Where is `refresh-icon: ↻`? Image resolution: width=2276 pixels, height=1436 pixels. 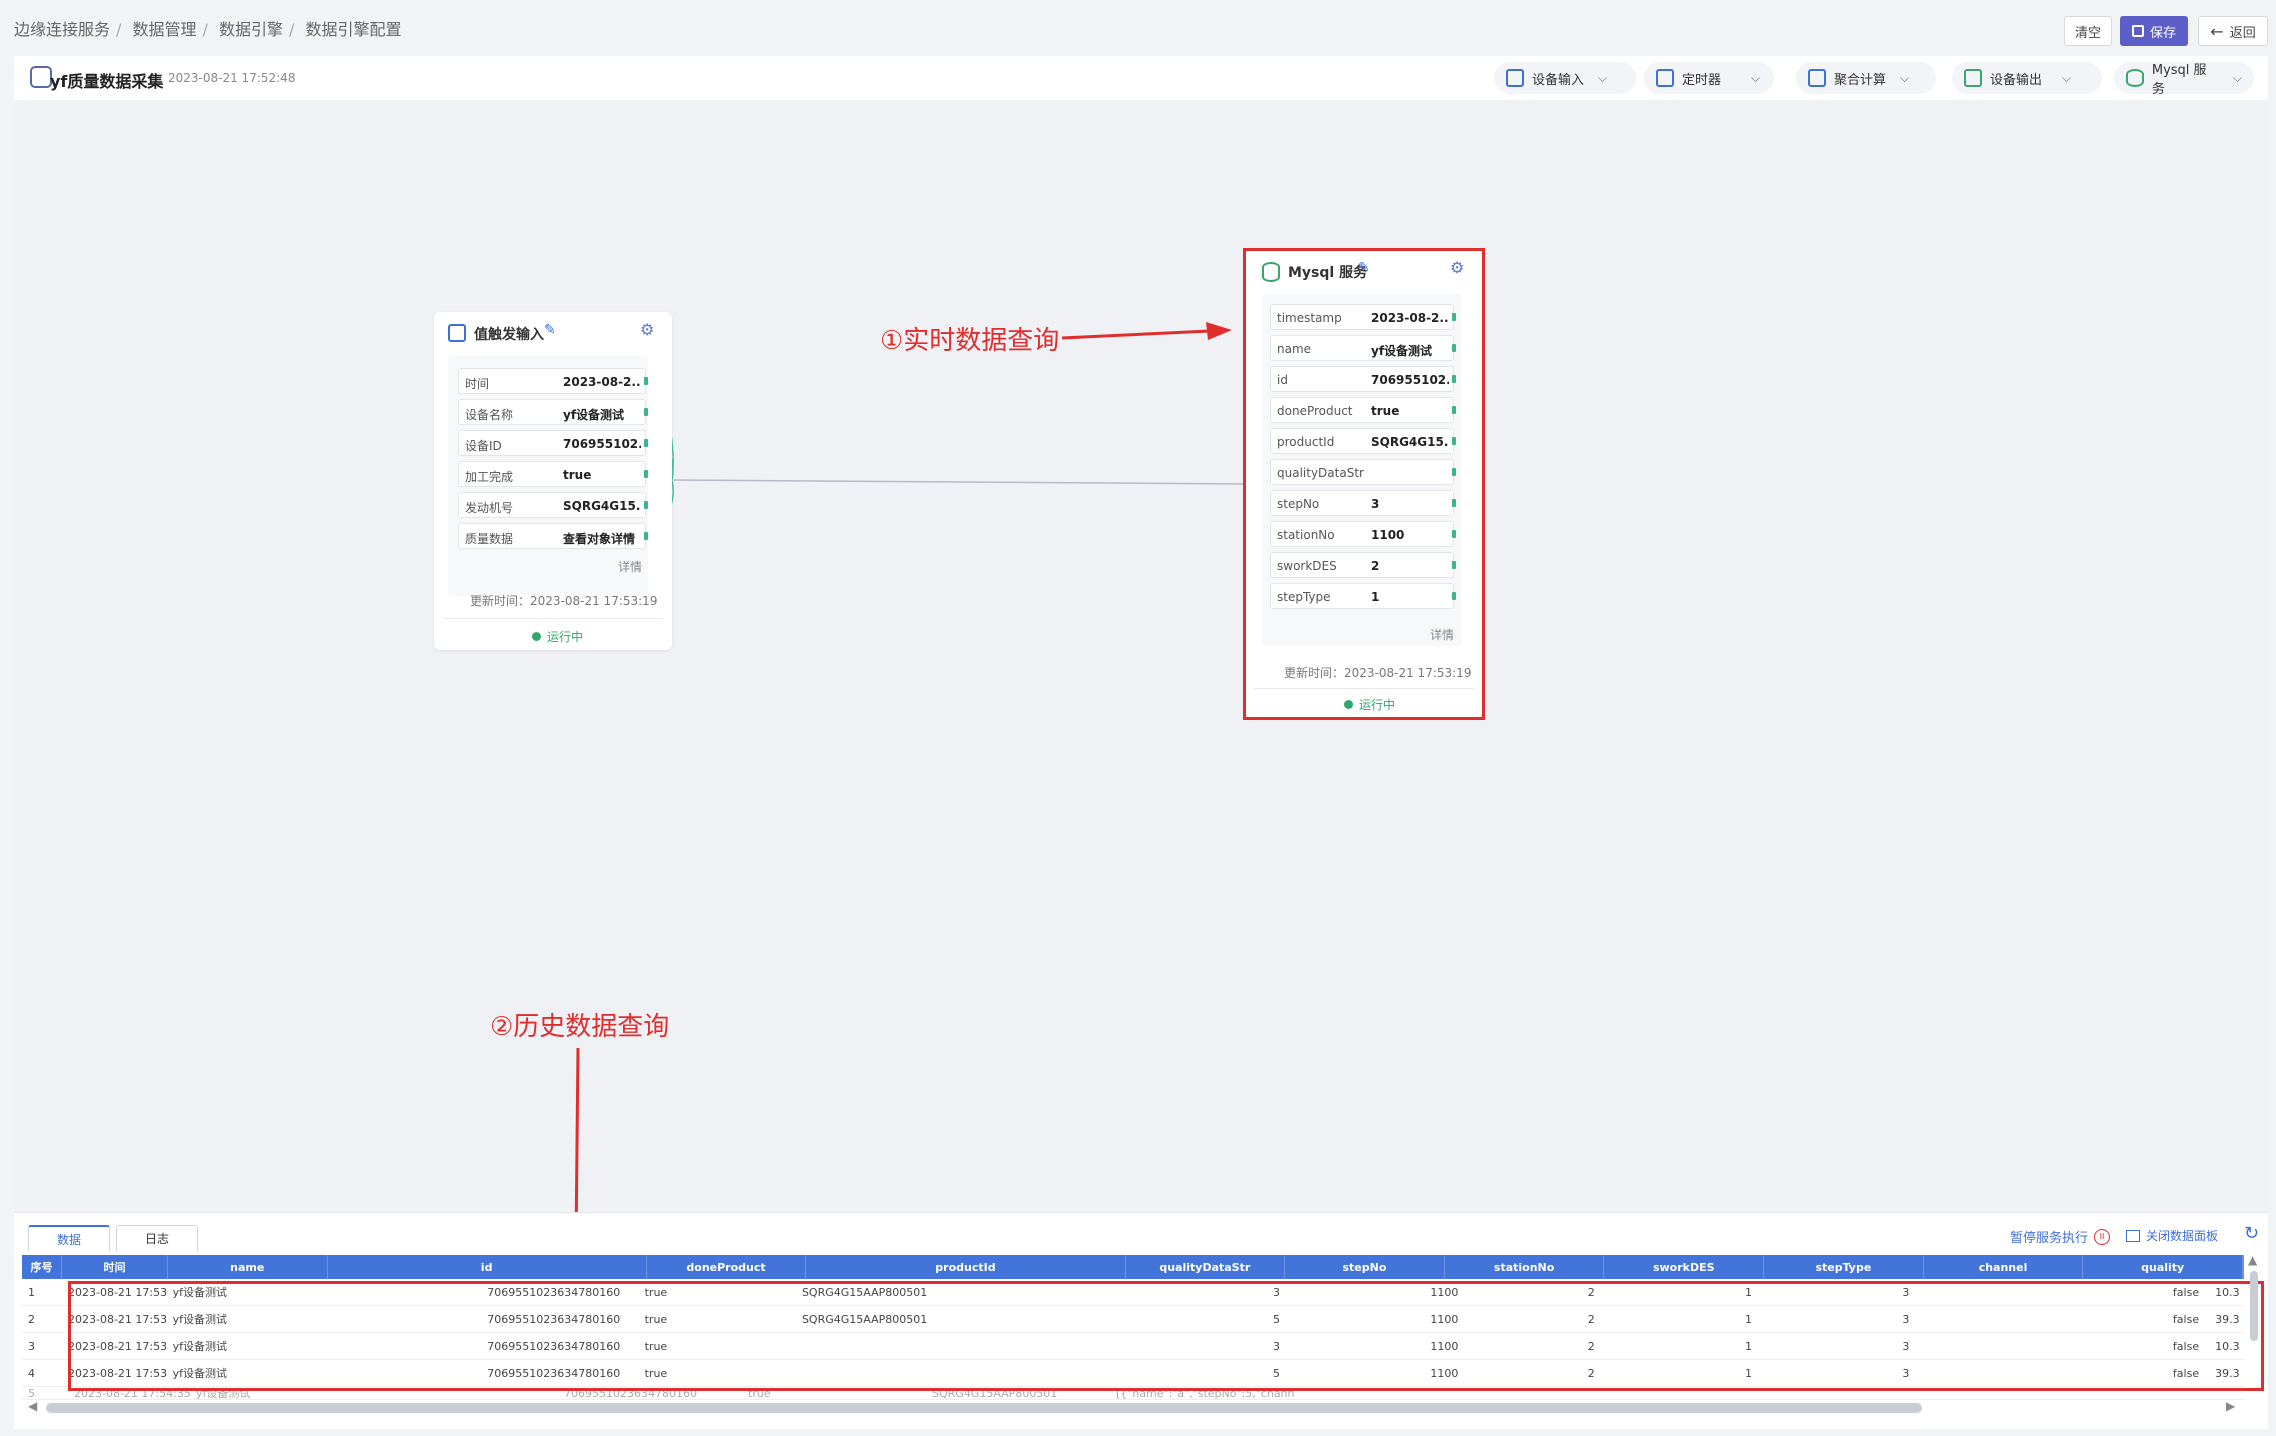
refresh-icon: ↻ is located at coordinates (2251, 1233).